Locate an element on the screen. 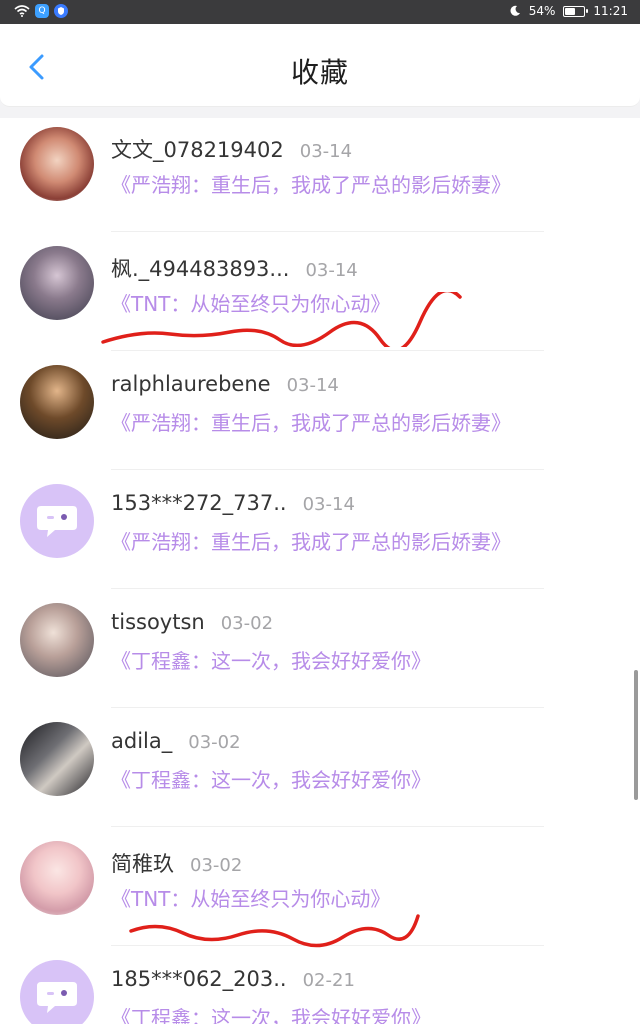 The image size is (640, 1024). list-item: 文文_078219402 03-14 《严浩翔：重生后，我成了严总的影后娇妻》 is located at coordinates (320, 175).